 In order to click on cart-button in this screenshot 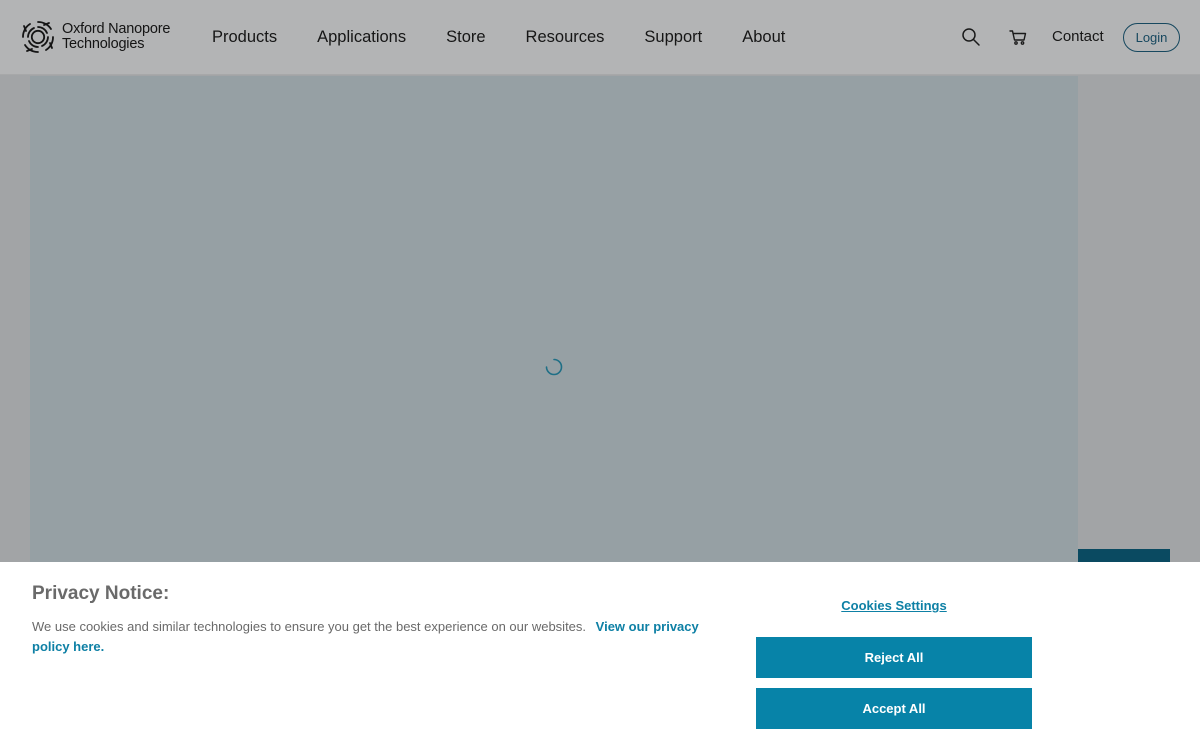, I will do `click(1018, 37)`.